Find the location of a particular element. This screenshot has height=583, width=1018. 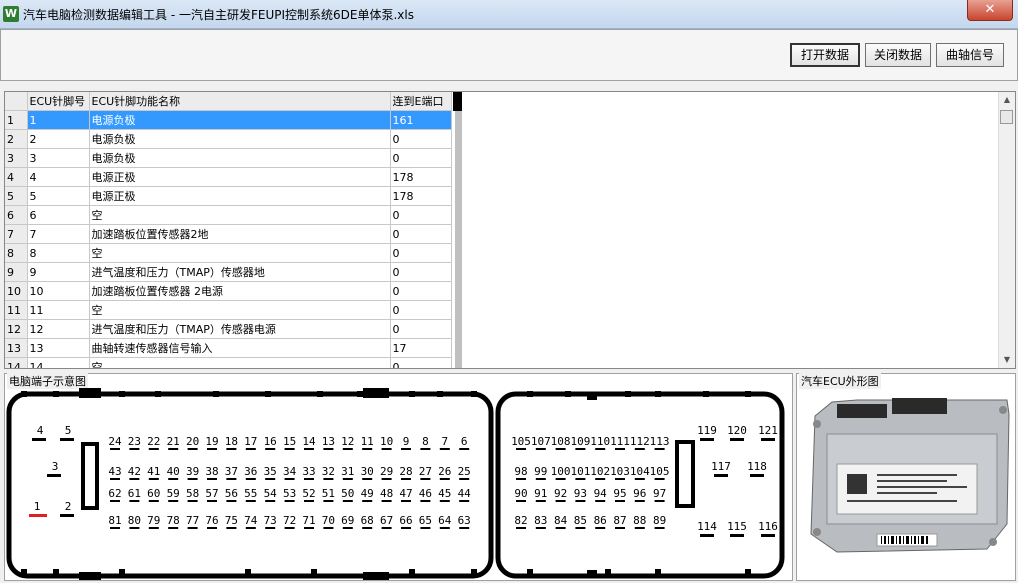

table-row: 3 3 电源负极 0 is located at coordinates (228, 158).